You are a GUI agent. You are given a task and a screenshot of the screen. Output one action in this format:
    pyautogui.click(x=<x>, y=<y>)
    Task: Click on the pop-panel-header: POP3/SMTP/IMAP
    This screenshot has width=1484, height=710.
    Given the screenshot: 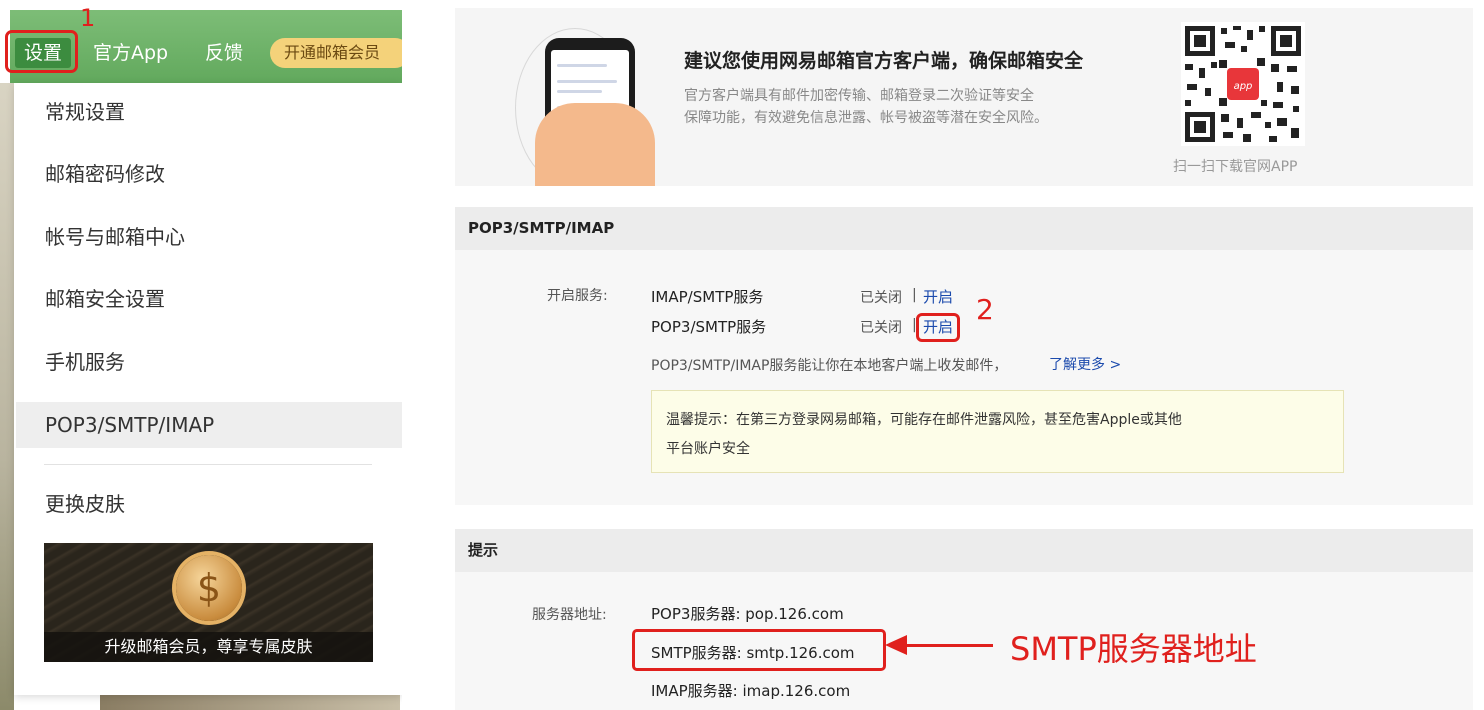 What is the action you would take?
    pyautogui.click(x=964, y=228)
    